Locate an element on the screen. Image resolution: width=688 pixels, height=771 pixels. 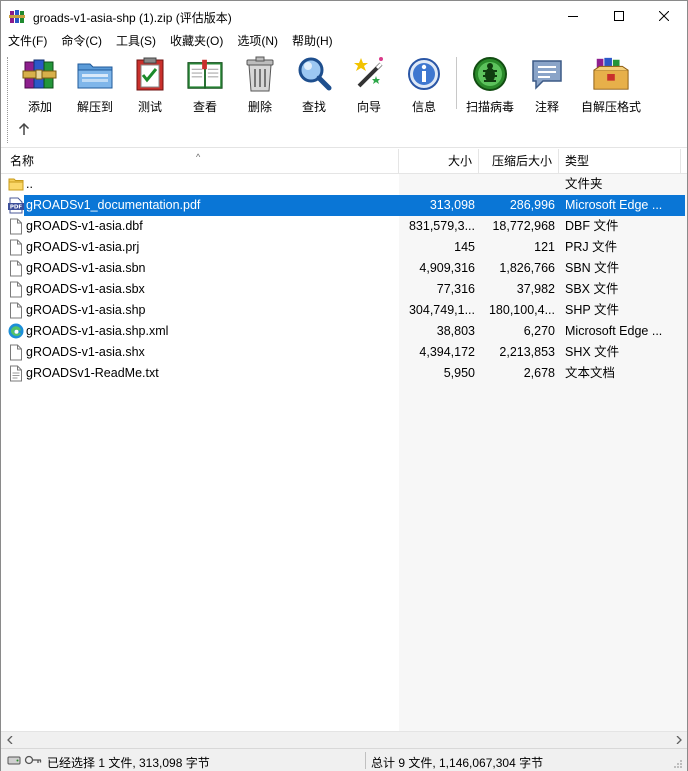
file-row: gROADS-v1-asia.sbx 77,316 37,982 SBX 文件 is located at coordinates (343, 289).